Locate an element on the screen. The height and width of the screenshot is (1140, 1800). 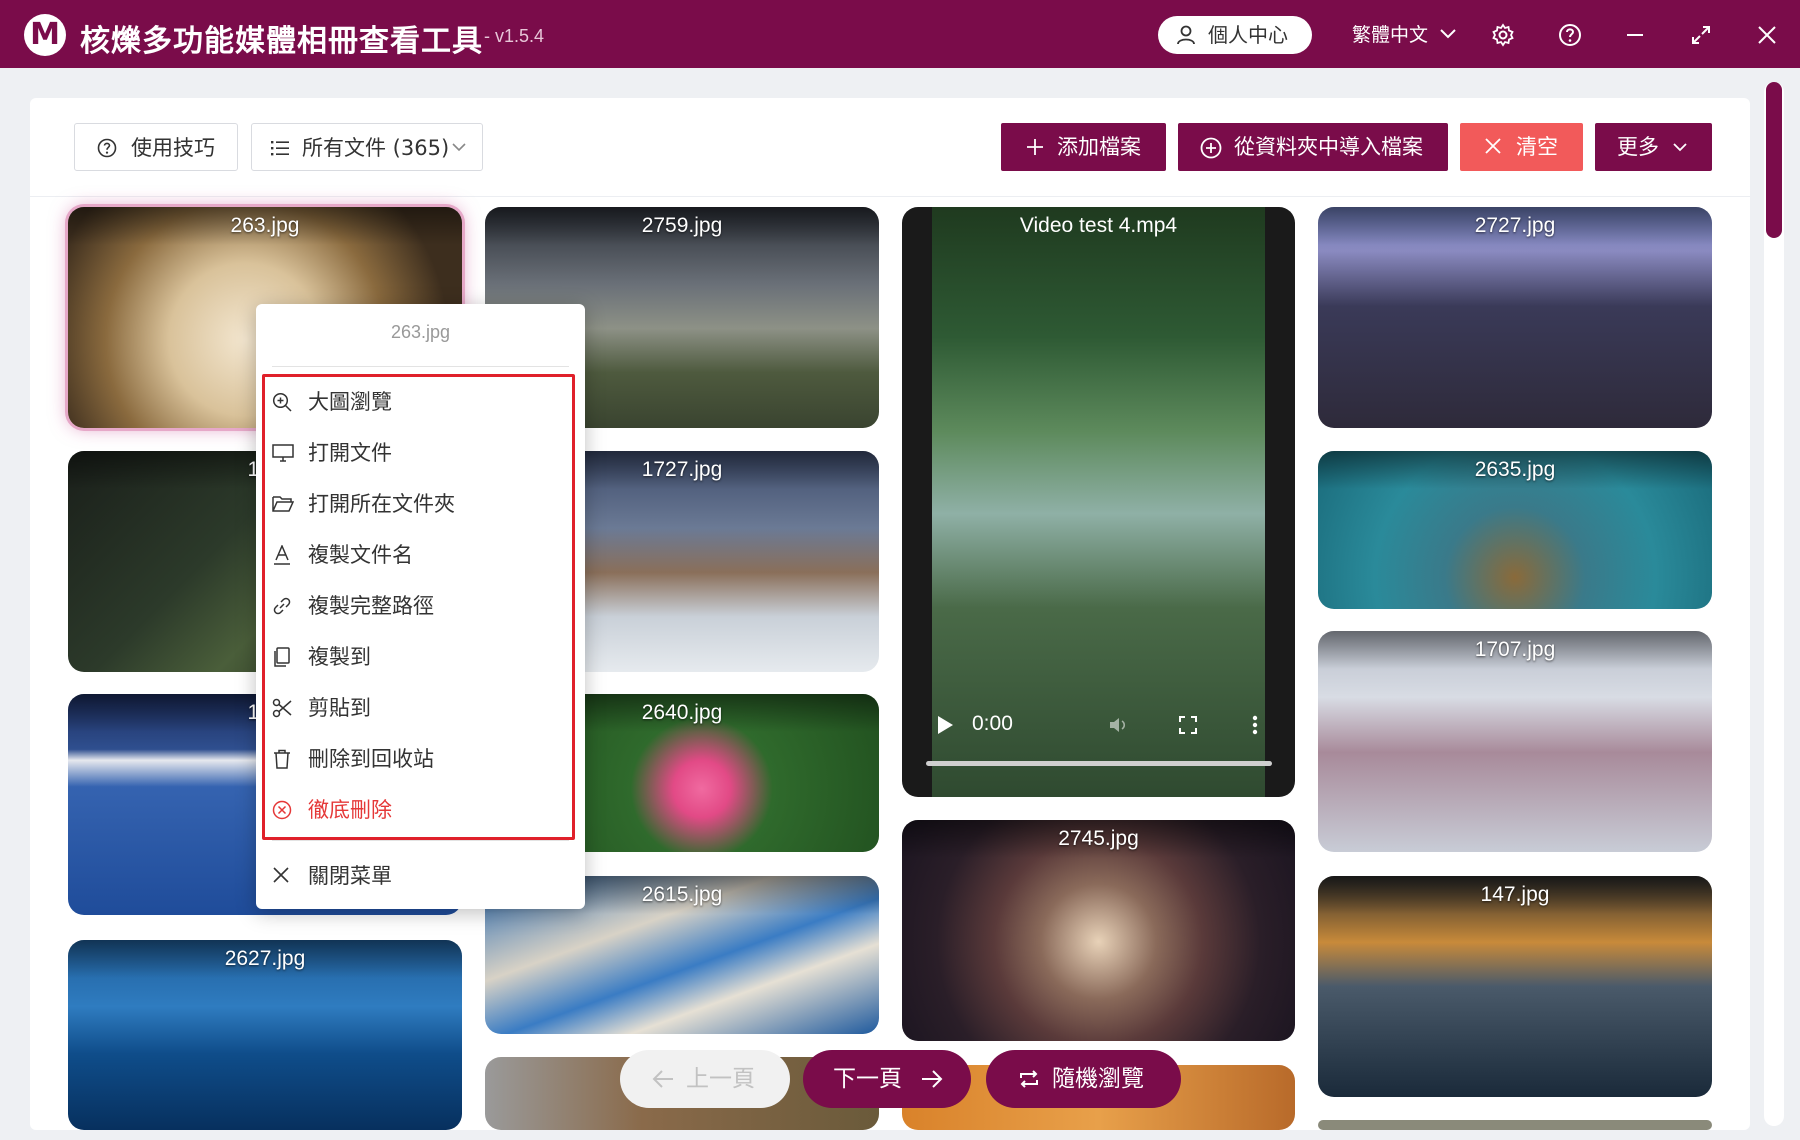
menu-item-copy-filename: 複製文件名 is located at coordinates (417, 555).